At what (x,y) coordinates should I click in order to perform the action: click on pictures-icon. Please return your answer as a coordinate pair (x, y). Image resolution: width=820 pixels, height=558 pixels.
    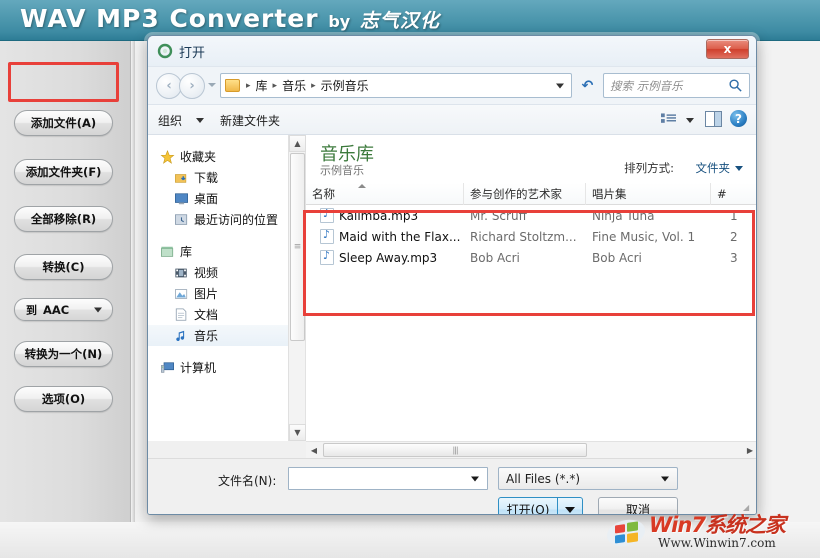
    Looking at the image, I should click on (181, 293).